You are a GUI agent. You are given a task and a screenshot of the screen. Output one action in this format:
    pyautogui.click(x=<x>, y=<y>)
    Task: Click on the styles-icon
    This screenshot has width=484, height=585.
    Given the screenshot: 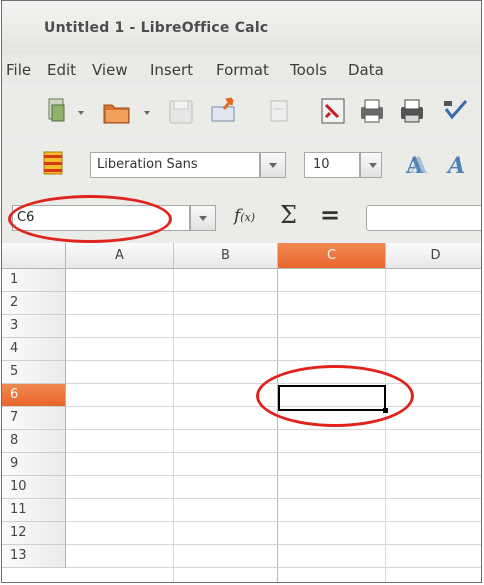 What is the action you would take?
    pyautogui.click(x=53, y=164)
    